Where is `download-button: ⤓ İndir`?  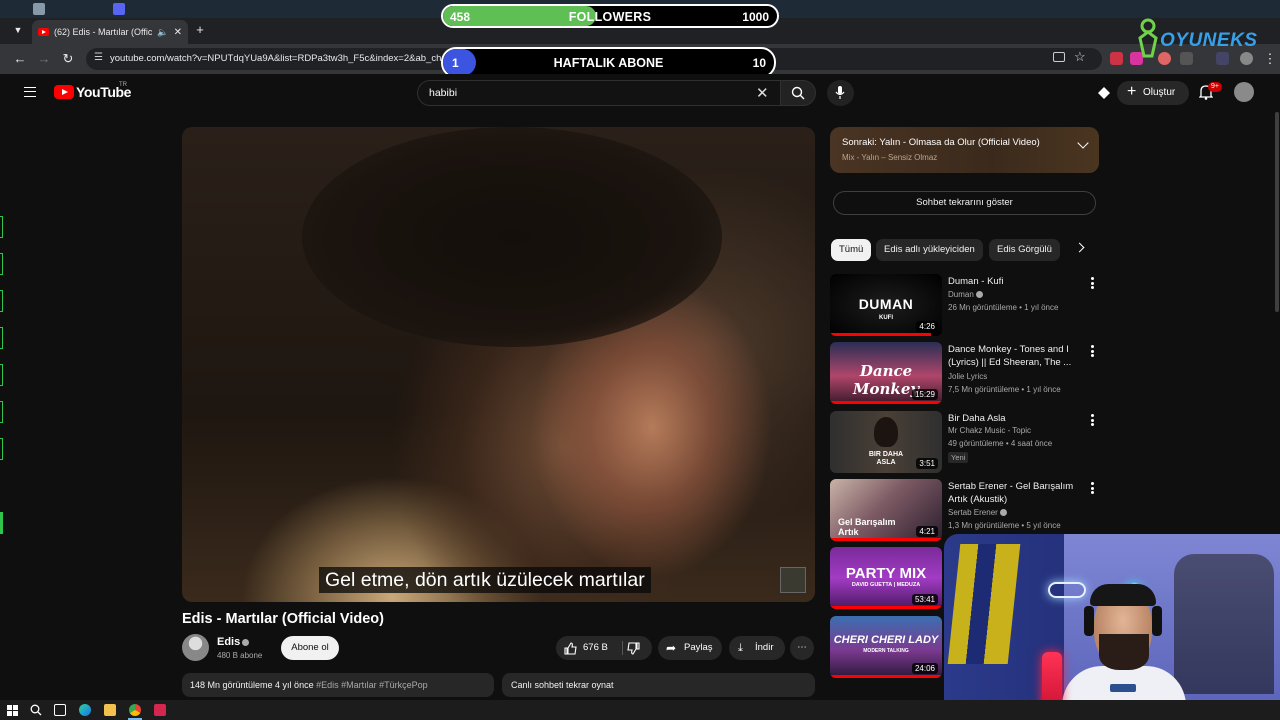 download-button: ⤓ İndir is located at coordinates (757, 648).